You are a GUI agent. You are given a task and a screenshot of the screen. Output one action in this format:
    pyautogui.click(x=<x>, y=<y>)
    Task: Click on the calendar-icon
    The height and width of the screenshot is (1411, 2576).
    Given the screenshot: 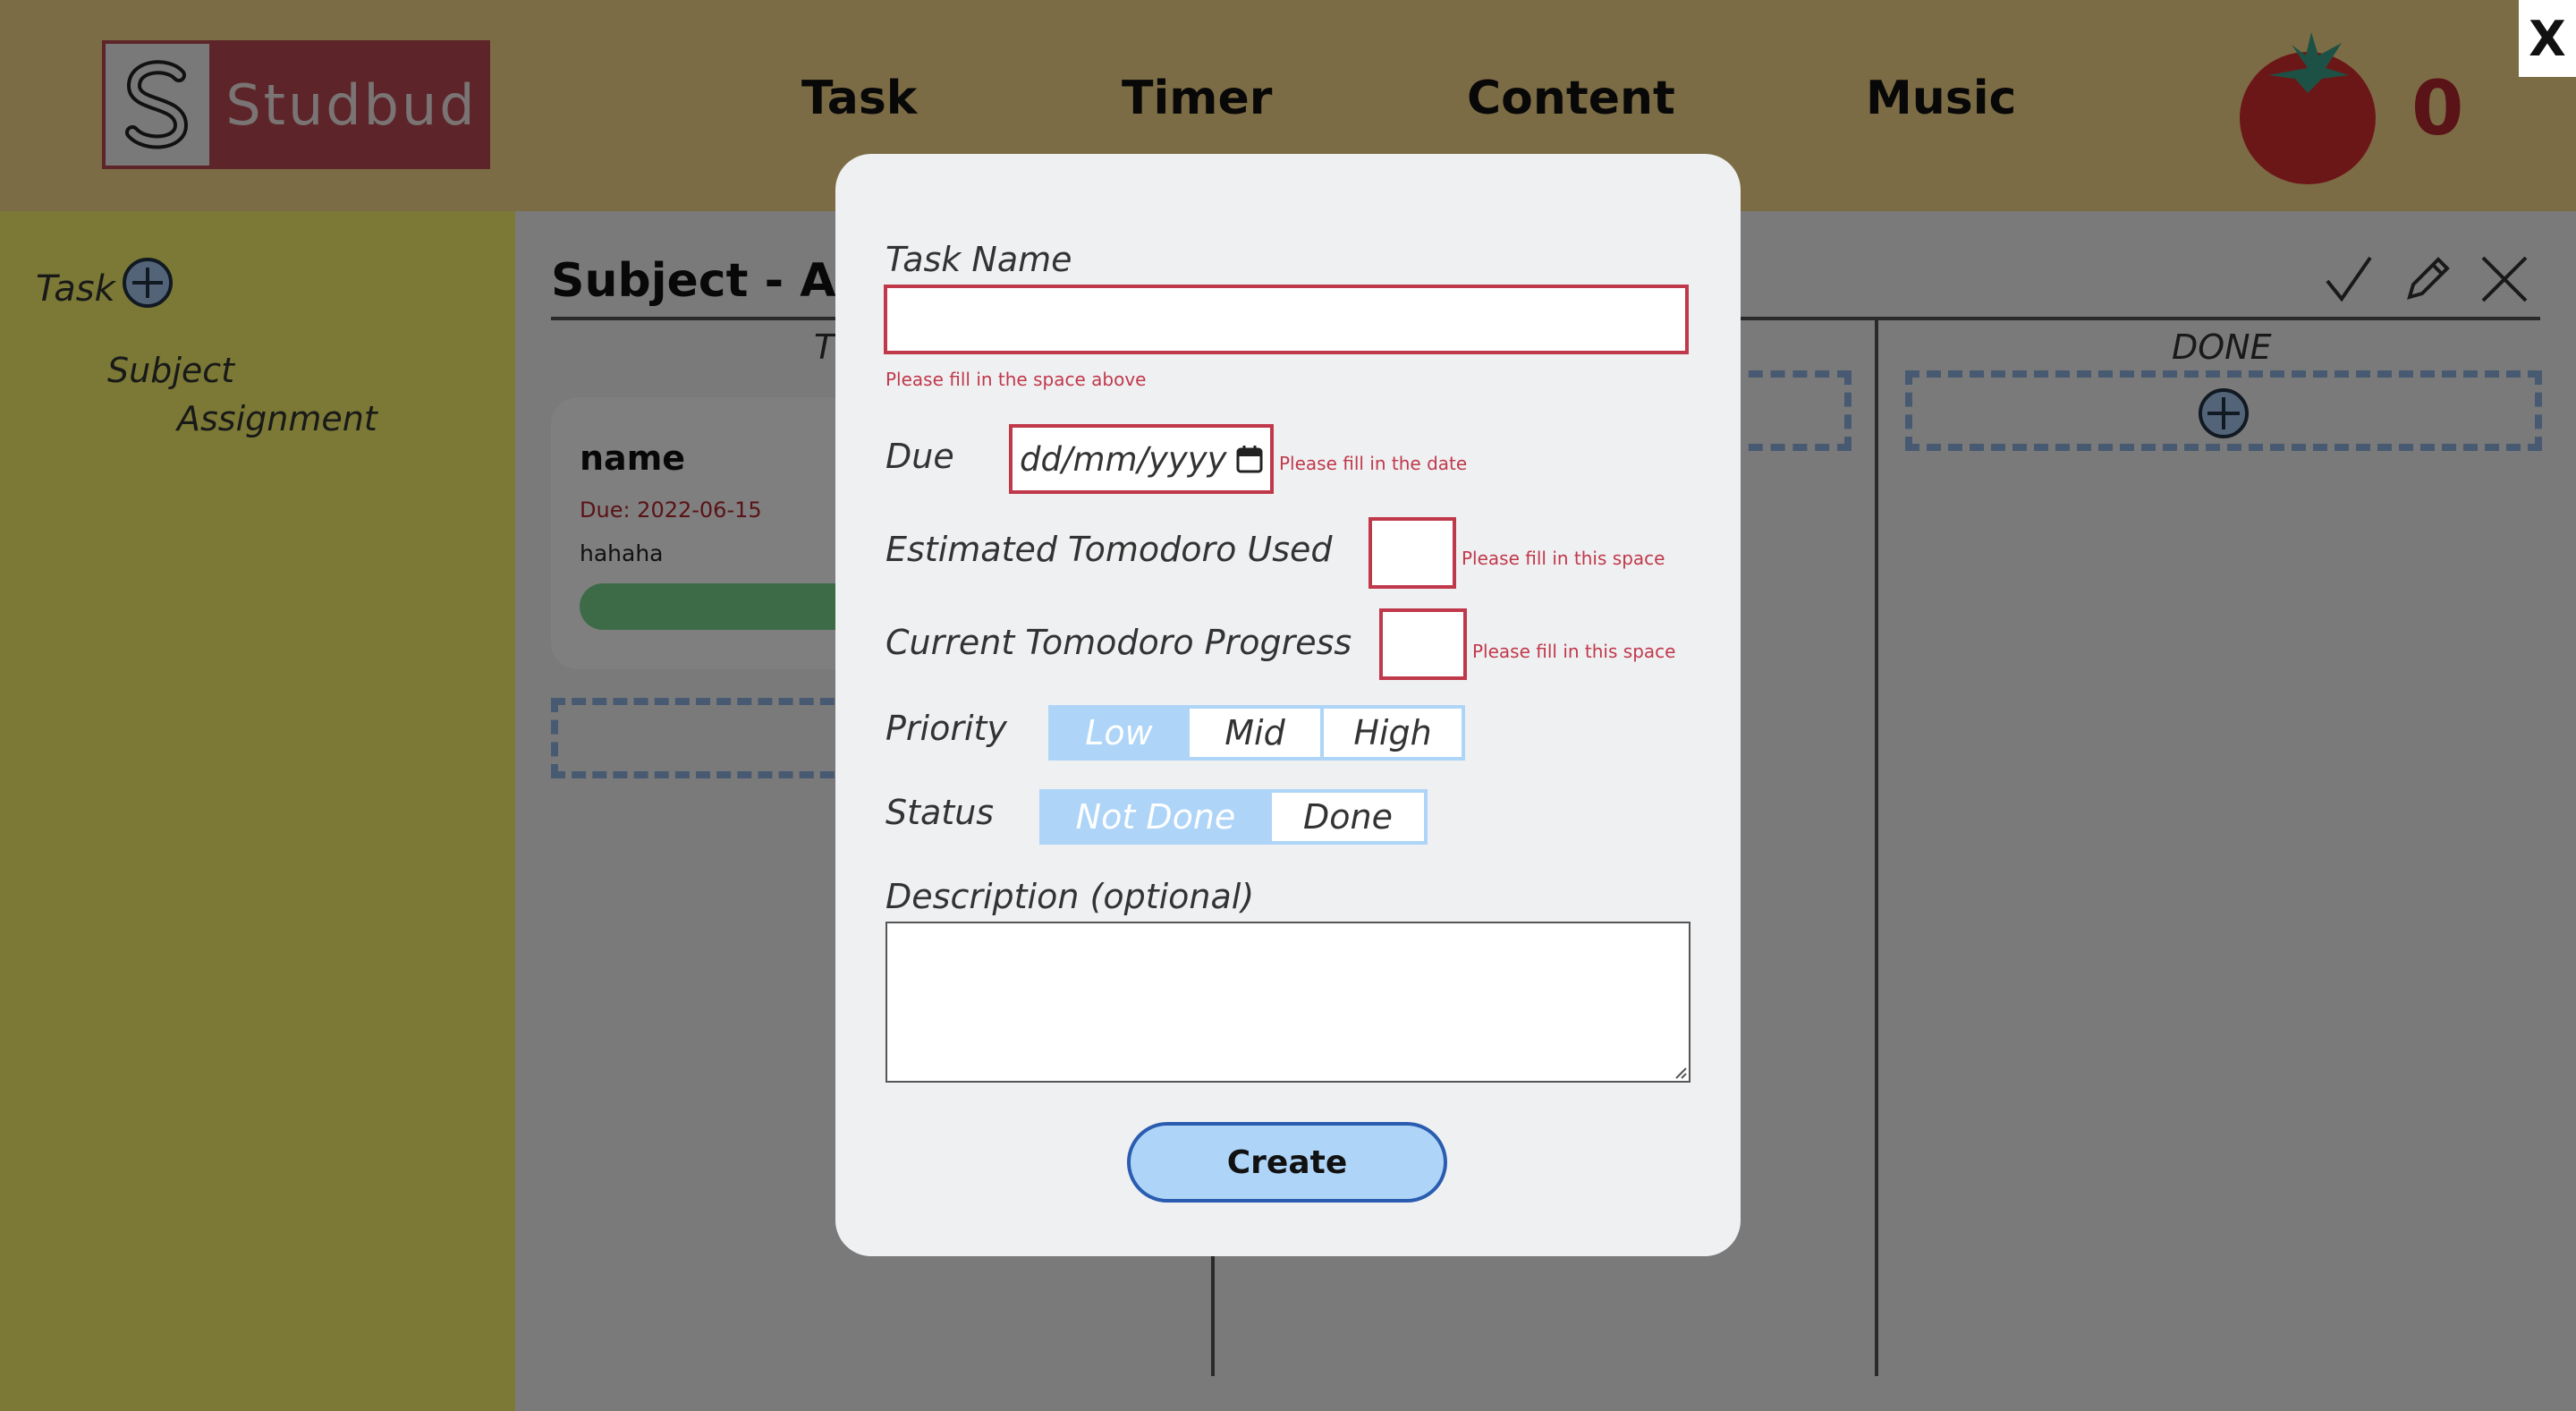 What is the action you would take?
    pyautogui.click(x=1249, y=459)
    